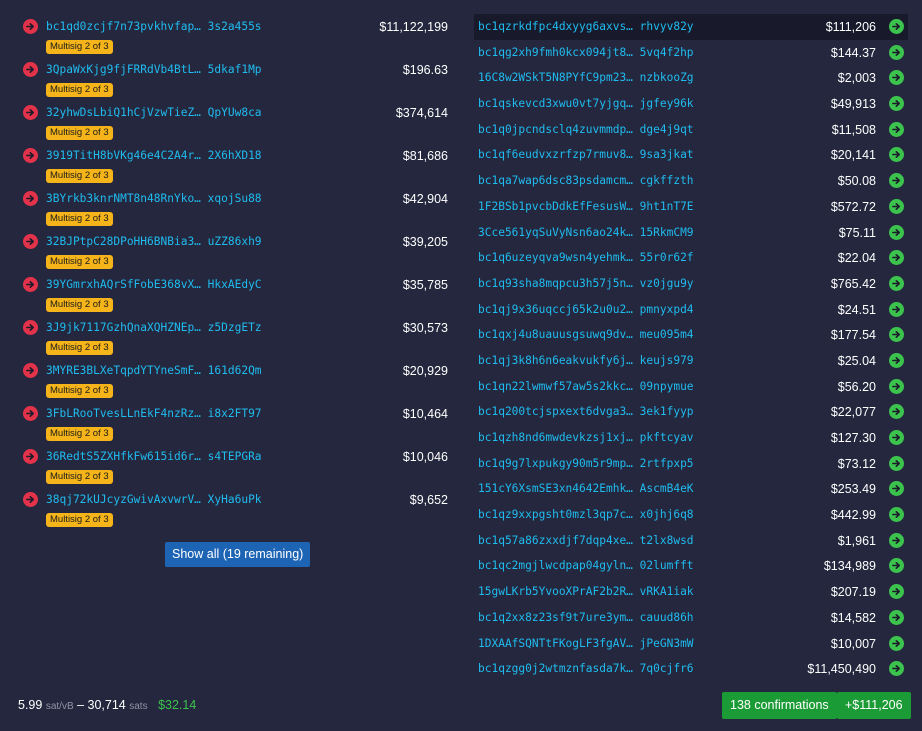  What do you see at coordinates (648, 617) in the screenshot?
I see `output-address-link: bc1q2xx8z23sf9t7ure3ym… cauud86h` at bounding box center [648, 617].